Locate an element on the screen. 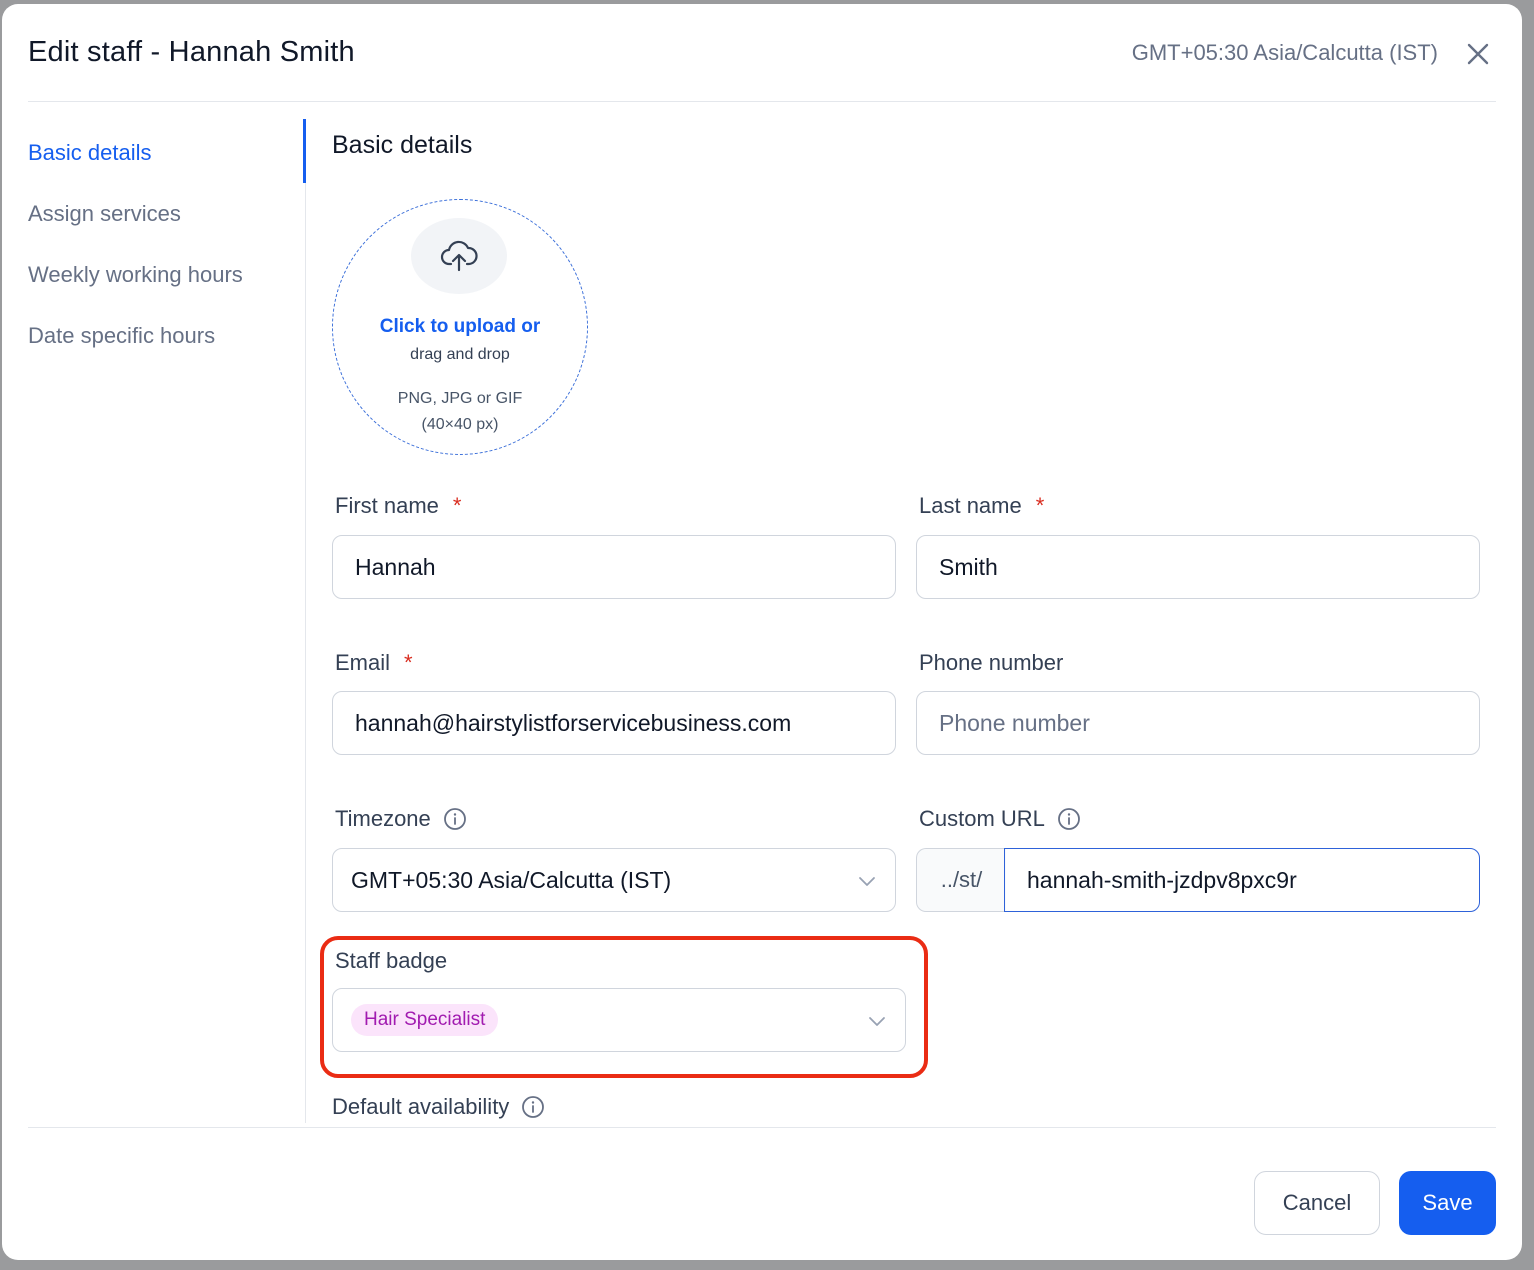  sidebar-item-date-specific-hours: Date specific hours is located at coordinates (166, 335).